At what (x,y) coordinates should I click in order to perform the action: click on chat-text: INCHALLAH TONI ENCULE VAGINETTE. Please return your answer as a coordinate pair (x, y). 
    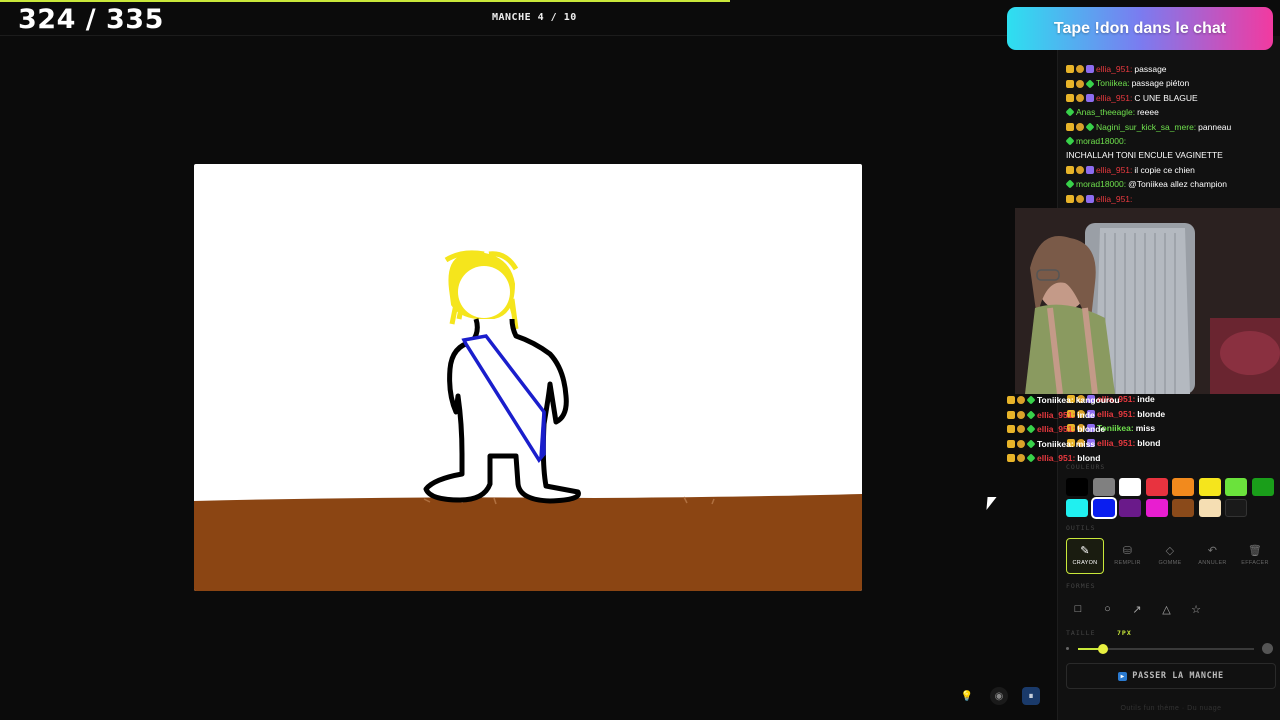
    Looking at the image, I should click on (1144, 155).